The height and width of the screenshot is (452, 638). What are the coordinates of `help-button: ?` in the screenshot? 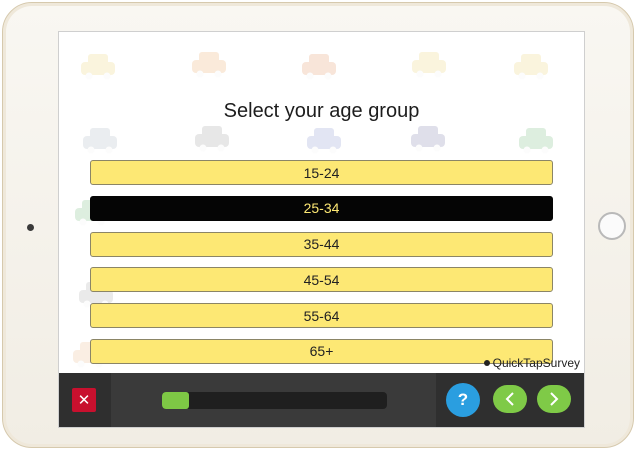 It's located at (463, 400).